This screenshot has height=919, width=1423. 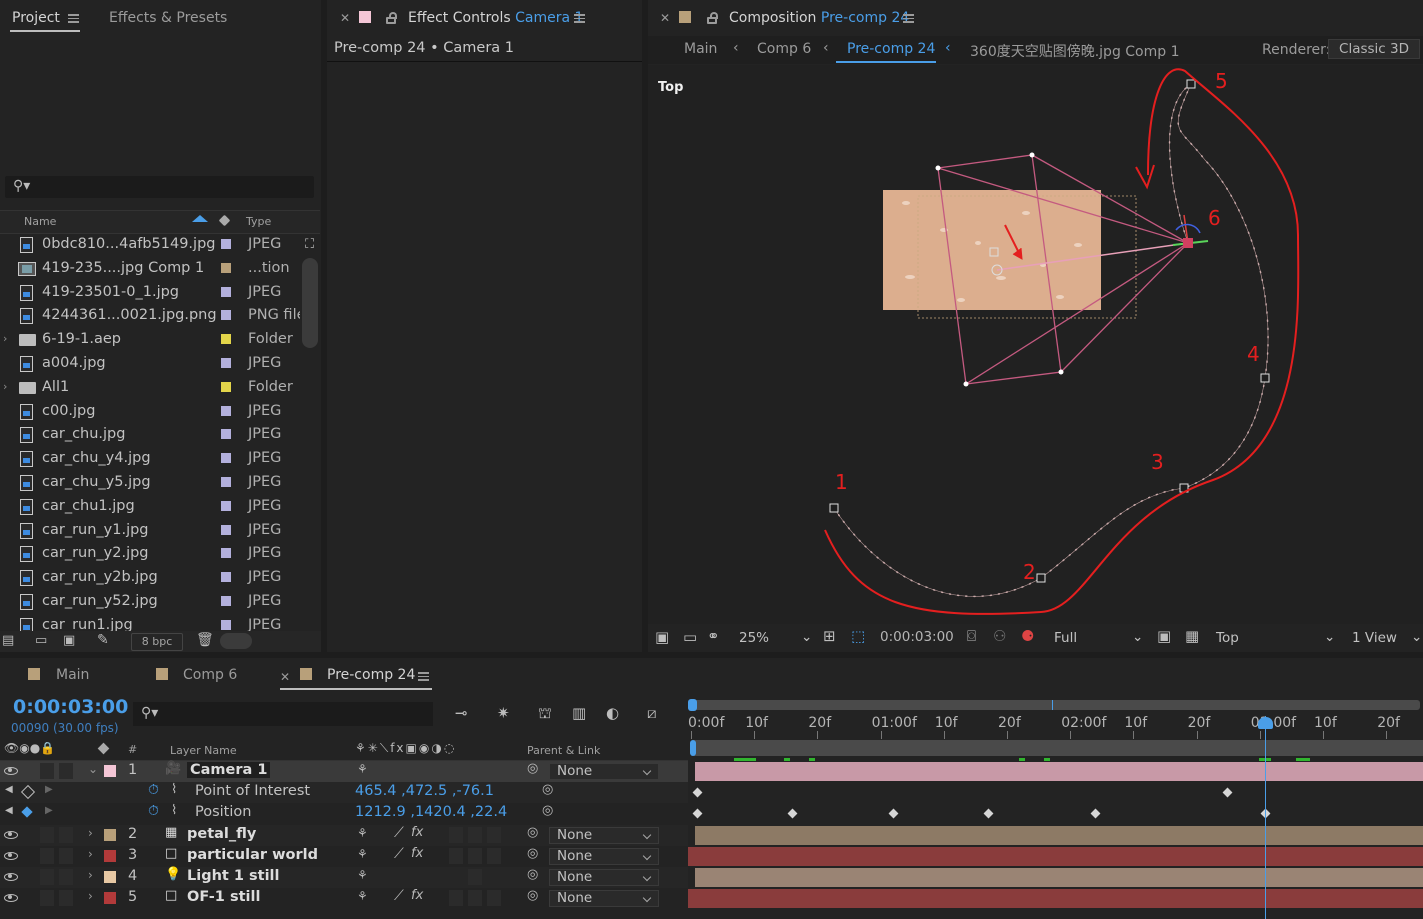 What do you see at coordinates (150, 245) in the screenshot?
I see `project-item: 0bdc810...4afb5149.jpg JPEG` at bounding box center [150, 245].